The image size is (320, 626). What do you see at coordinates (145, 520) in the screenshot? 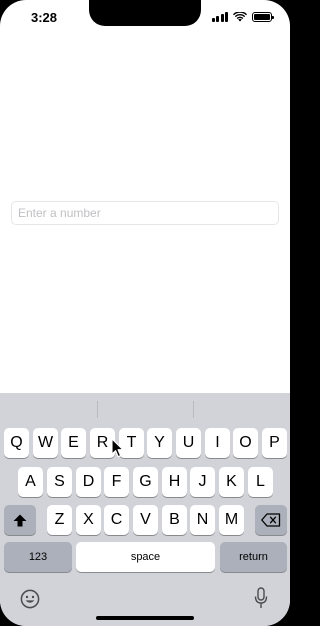
I see `key-v: V` at bounding box center [145, 520].